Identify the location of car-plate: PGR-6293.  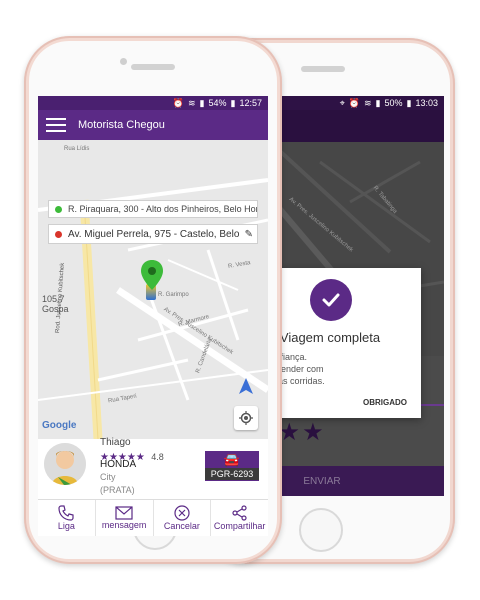
(232, 474).